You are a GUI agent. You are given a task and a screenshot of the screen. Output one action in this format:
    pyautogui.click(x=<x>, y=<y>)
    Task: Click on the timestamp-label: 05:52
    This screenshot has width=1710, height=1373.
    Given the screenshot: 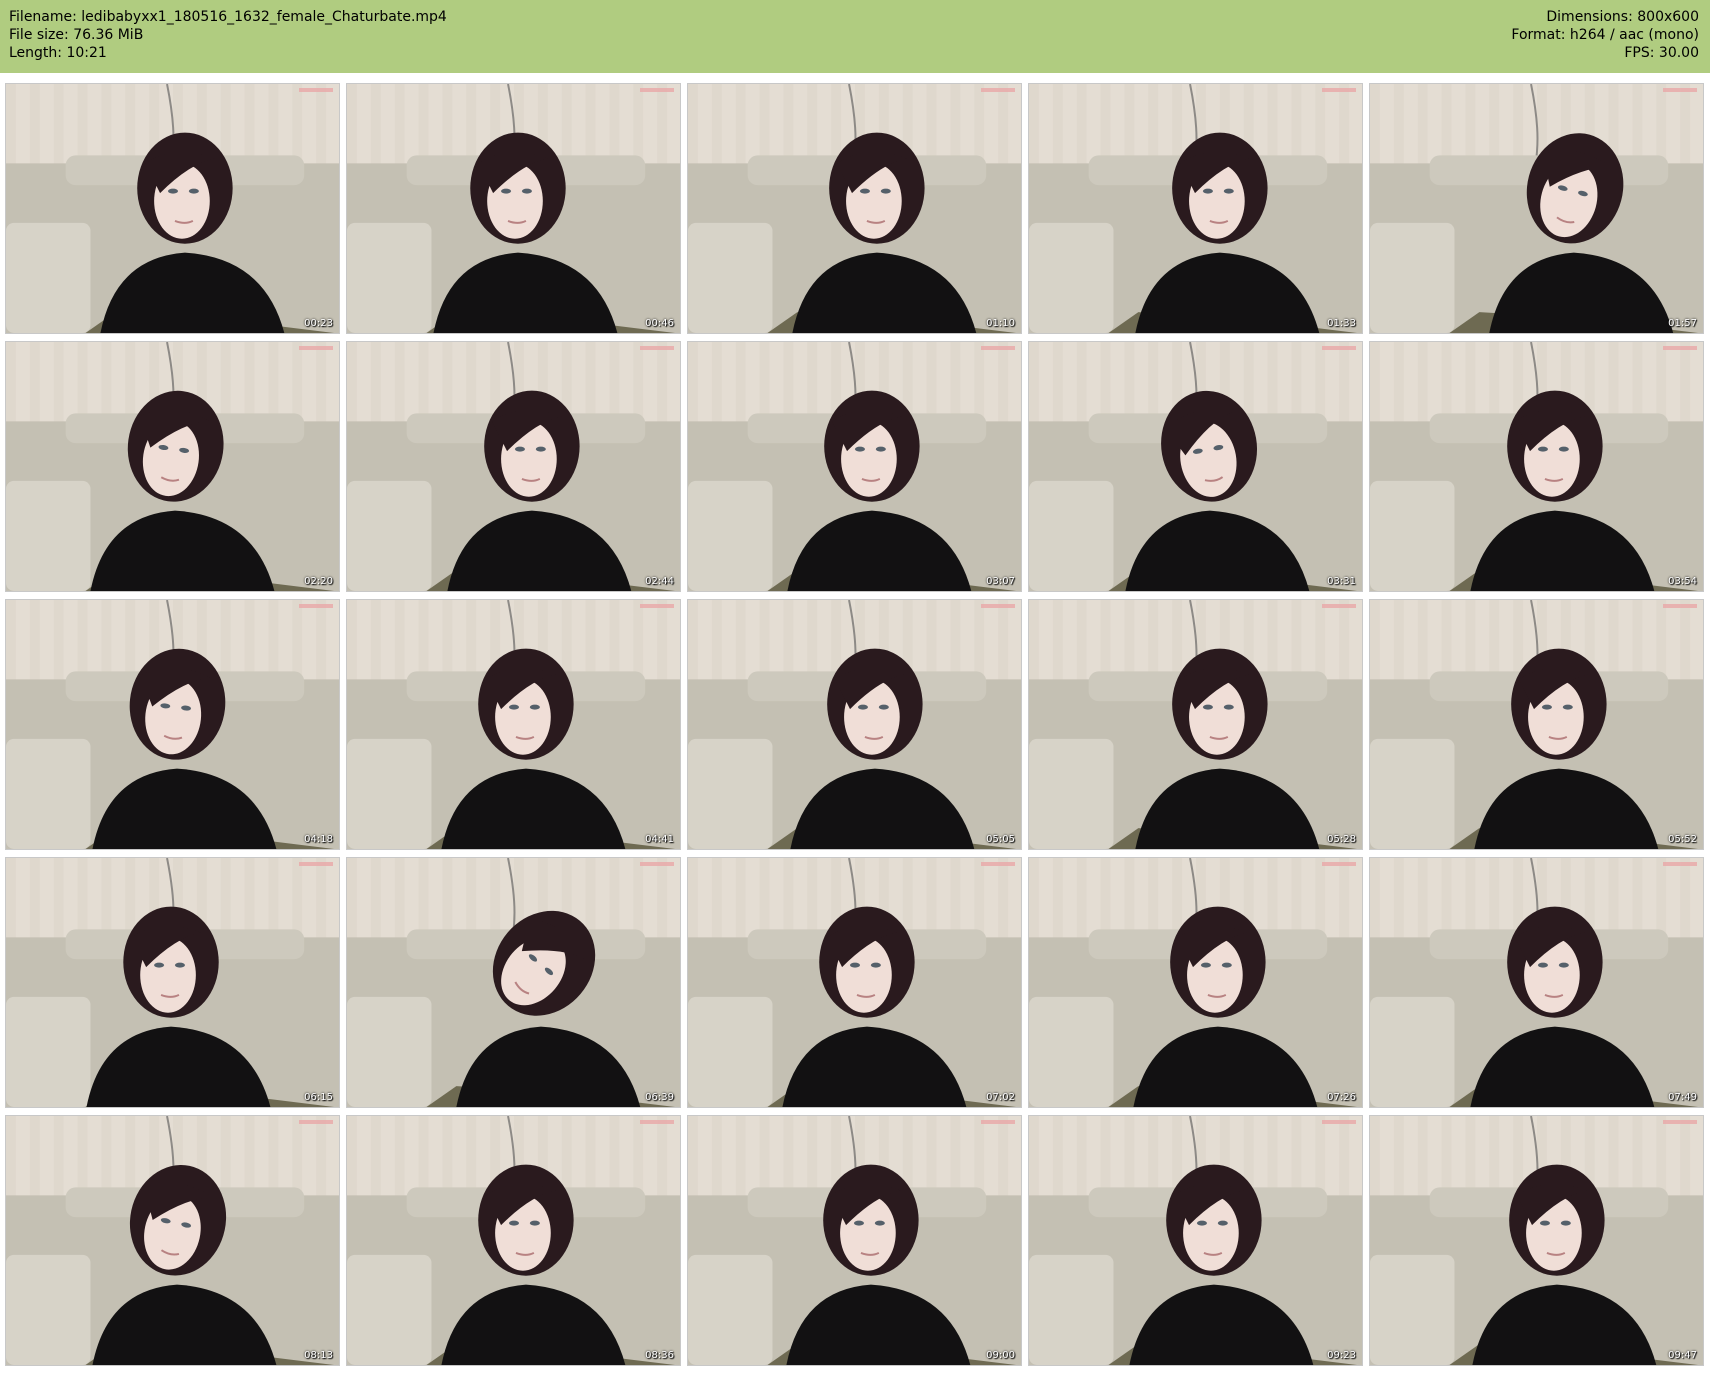 What is the action you would take?
    pyautogui.click(x=1682, y=839)
    